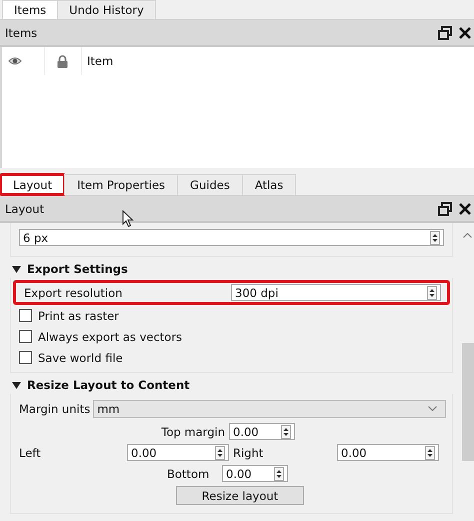 This screenshot has height=521, width=474. Describe the element at coordinates (30, 453) in the screenshot. I see `field-label: Left` at that location.